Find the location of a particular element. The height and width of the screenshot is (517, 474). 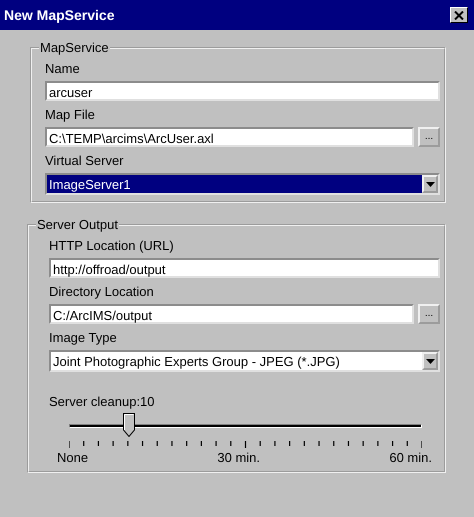

field-label: HTTP Location (URL) is located at coordinates (112, 245).